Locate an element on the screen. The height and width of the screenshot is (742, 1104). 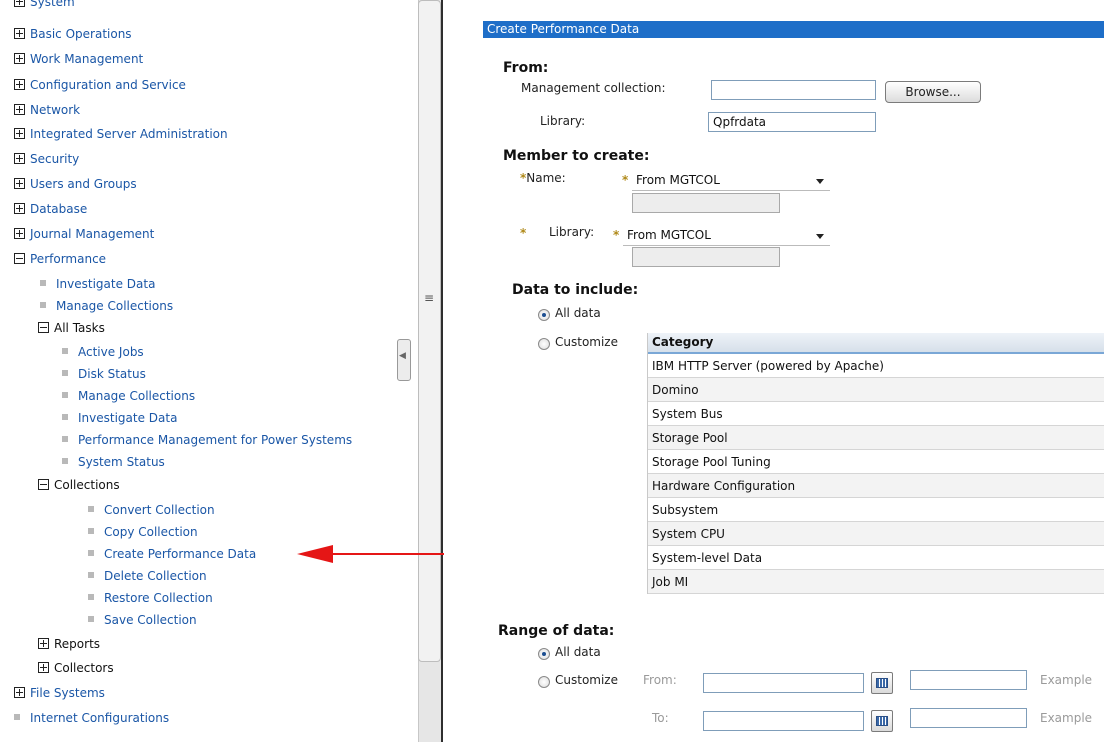
category-row: Storage Pool Tuning is located at coordinates (876, 462).